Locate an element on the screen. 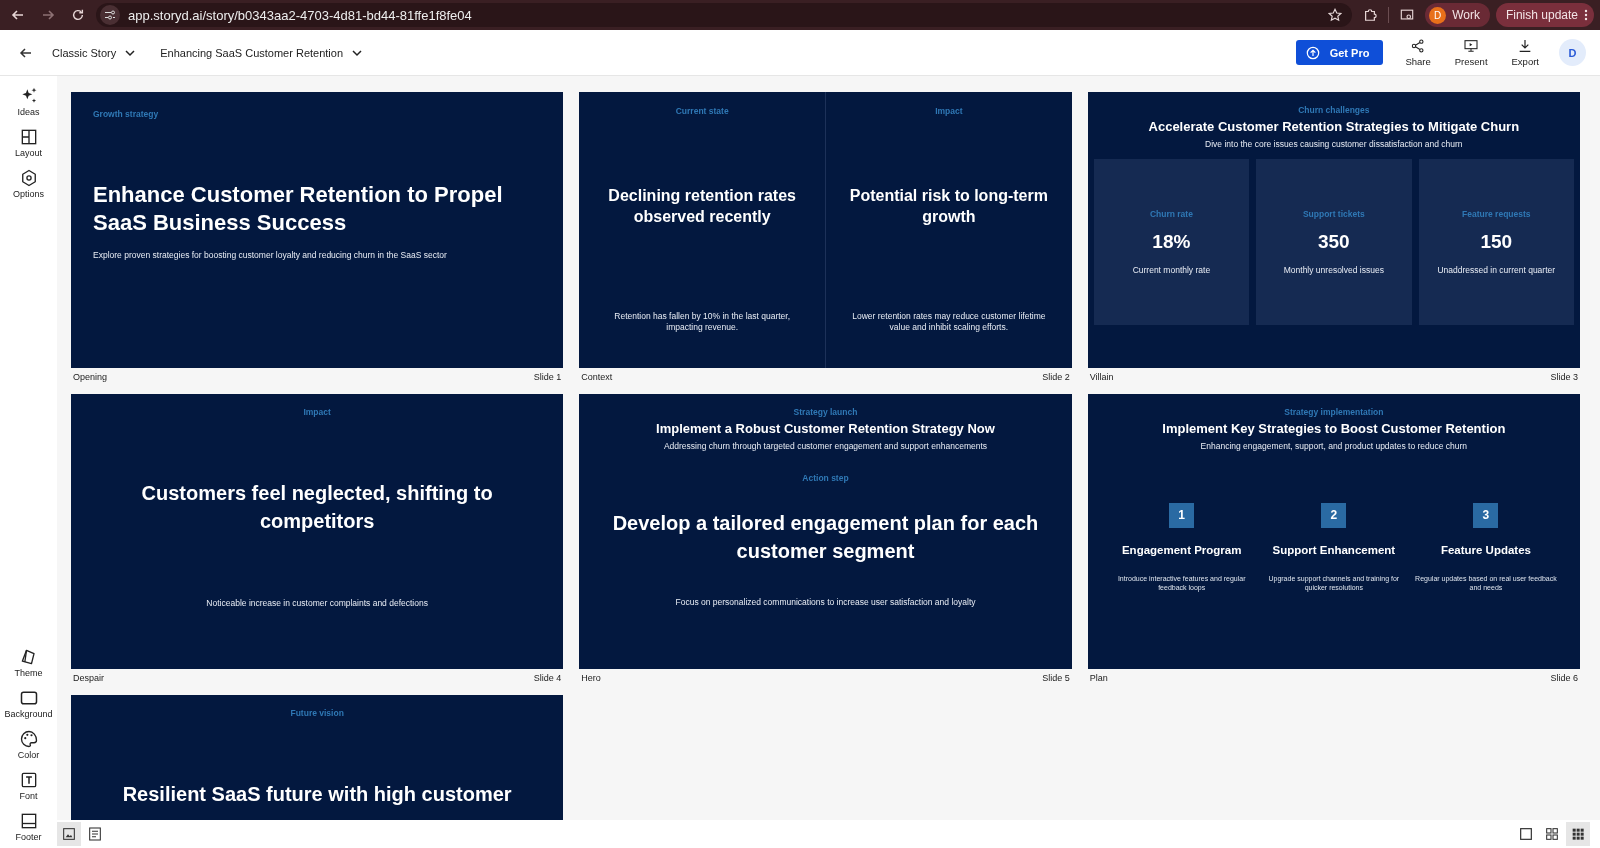 This screenshot has height=848, width=1600. address-bar: app.storyd.ai/story/b0343aa2-4703-4d81-bd44-81ffe1f8fe04 is located at coordinates (724, 15).